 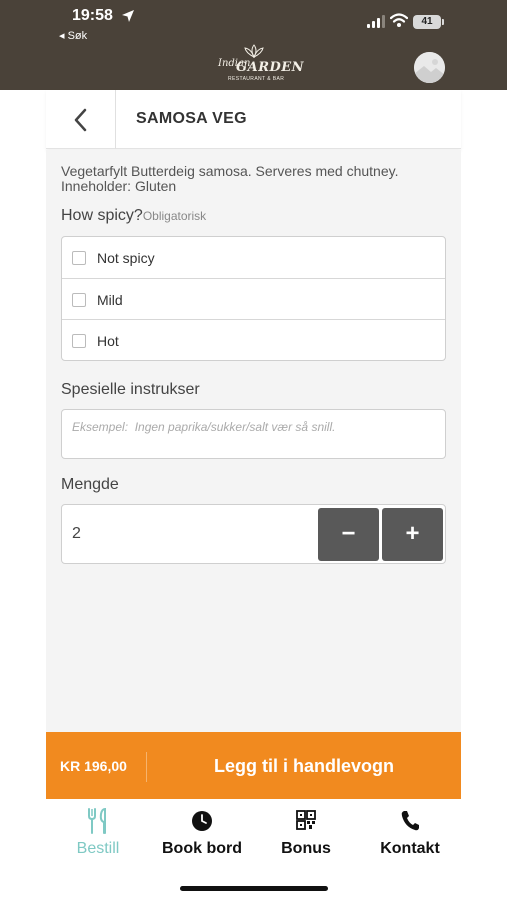 I want to click on qr-code-icon, so click(x=306, y=820).